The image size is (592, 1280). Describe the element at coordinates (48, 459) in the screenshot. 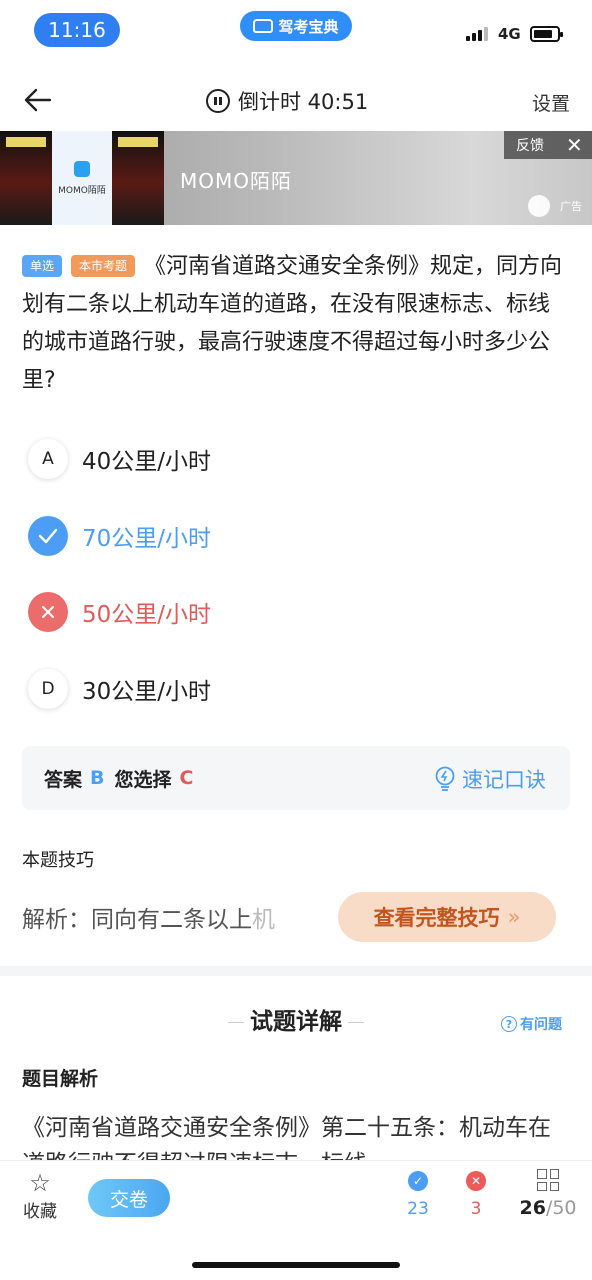

I see `option-letter: A` at that location.